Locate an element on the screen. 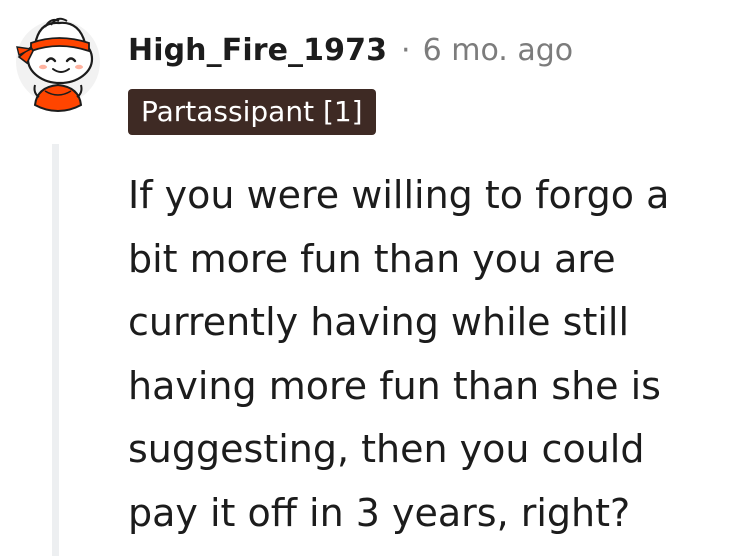 Image resolution: width=745 pixels, height=556 pixels. user-avatar is located at coordinates (58, 62).